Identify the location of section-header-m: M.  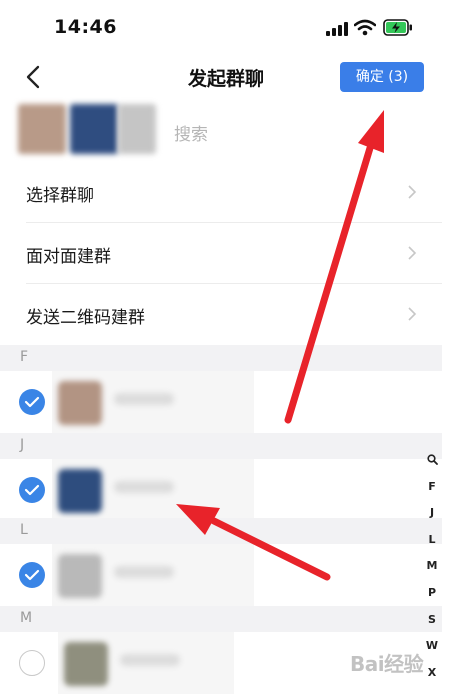
(221, 619).